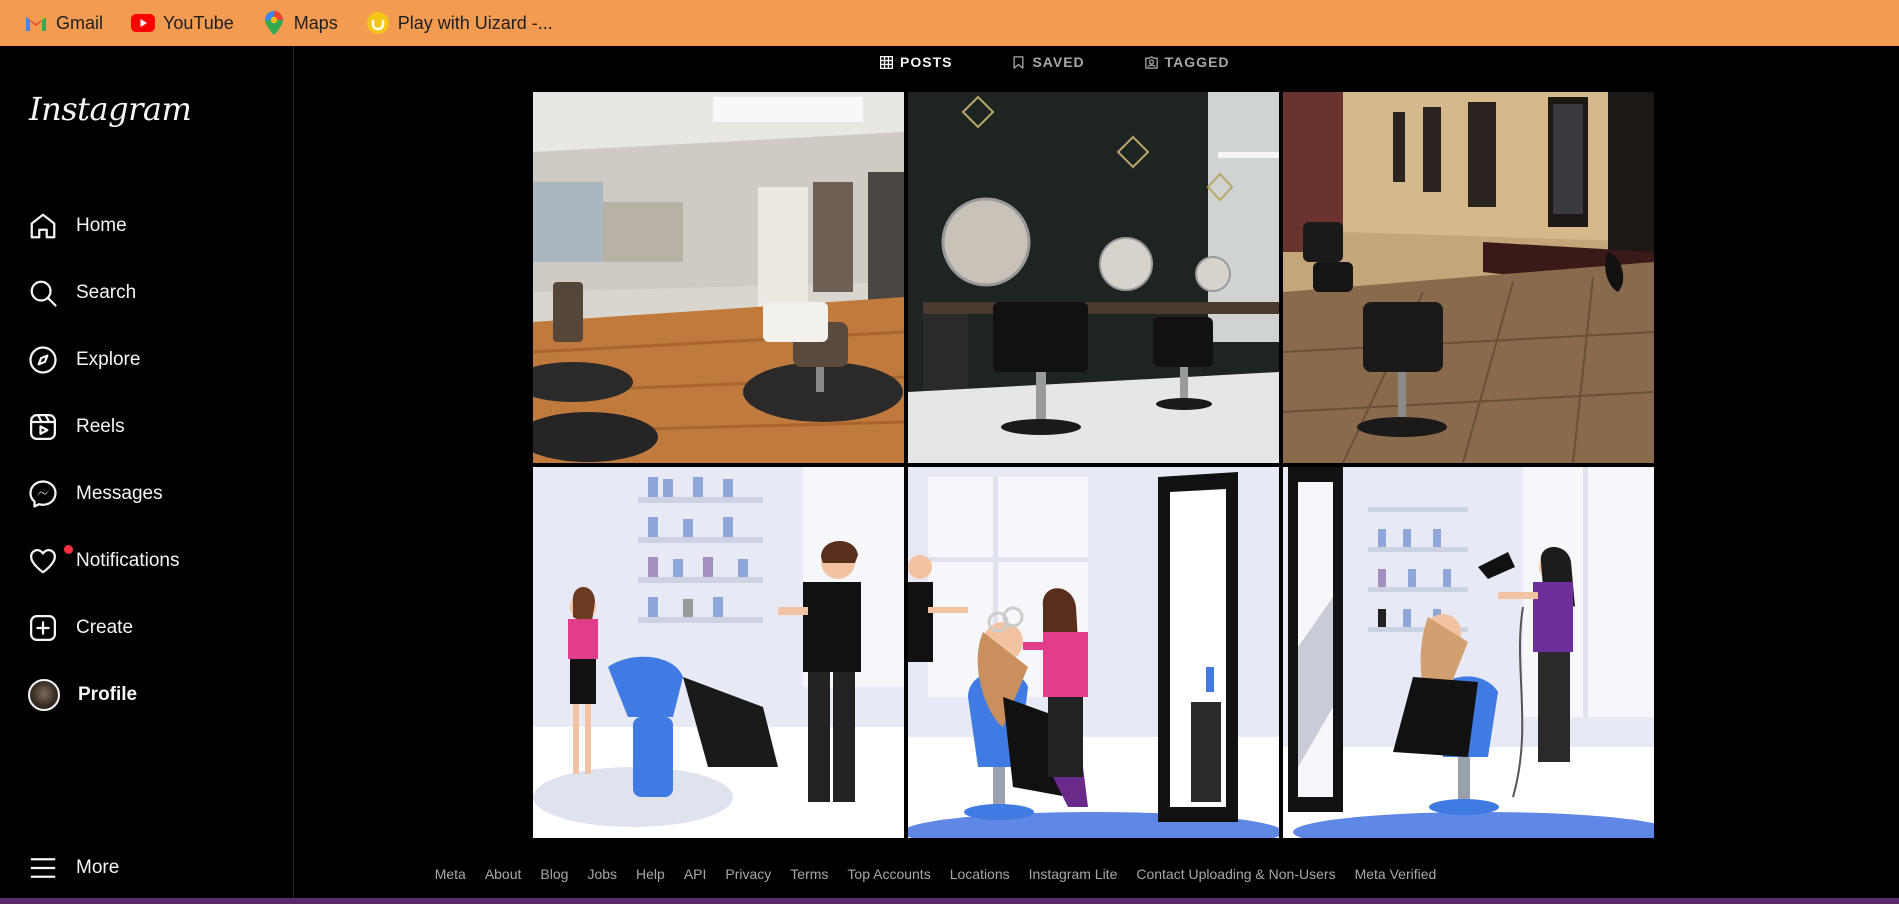 This screenshot has width=1899, height=904. Describe the element at coordinates (315, 22) in the screenshot. I see `bookmark-label: Maps` at that location.